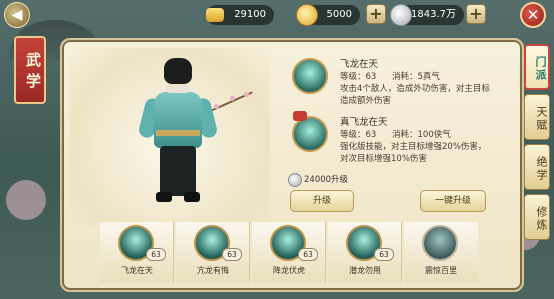  Describe the element at coordinates (213, 270) in the screenshot. I see `skill-name: 亢龙有悔` at that location.